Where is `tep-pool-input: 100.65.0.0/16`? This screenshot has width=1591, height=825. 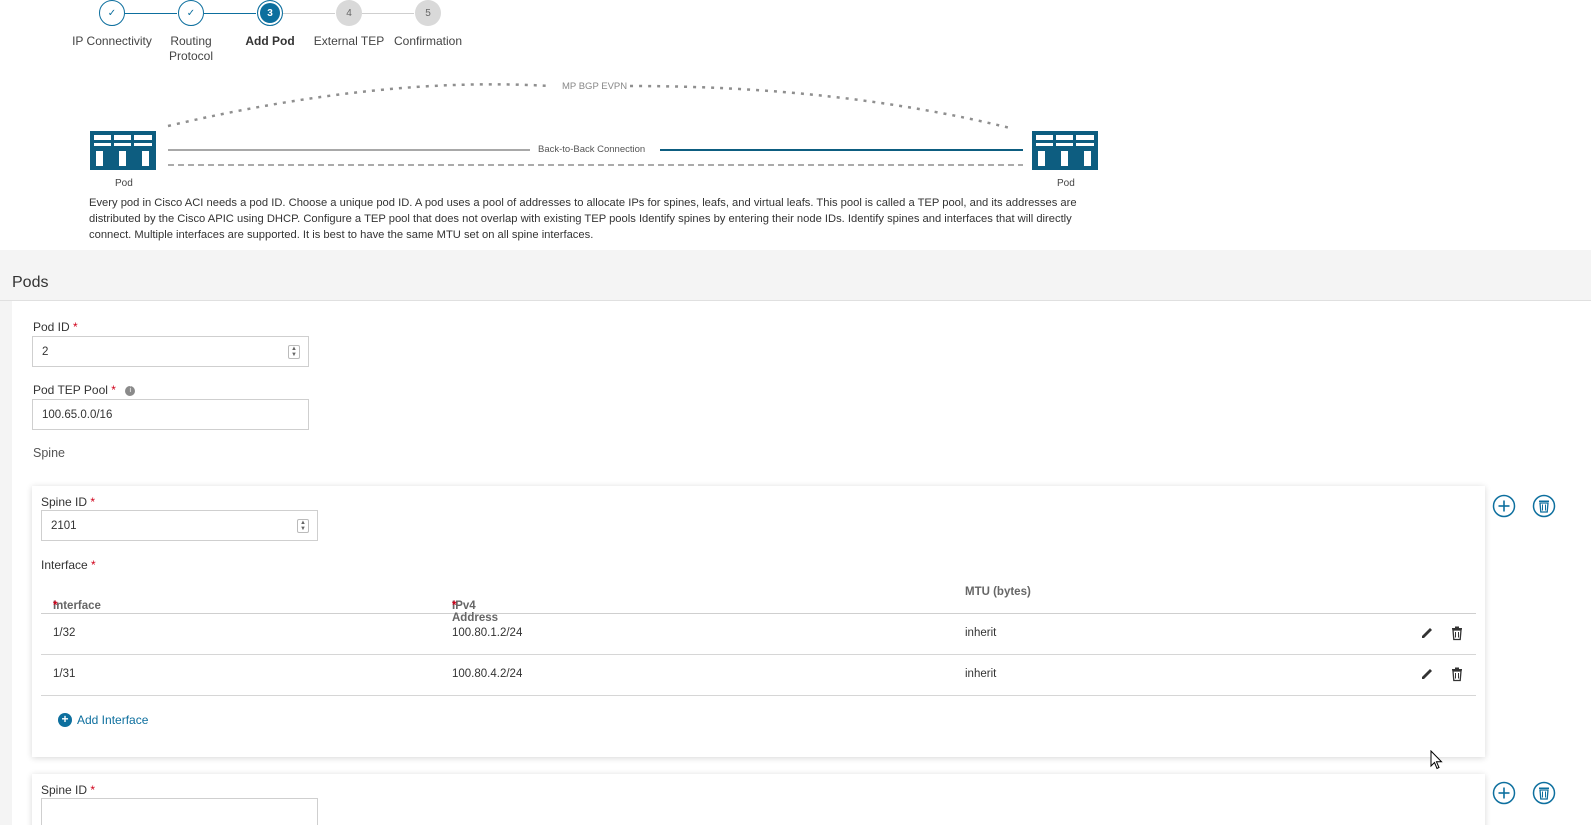 tep-pool-input: 100.65.0.0/16 is located at coordinates (170, 414).